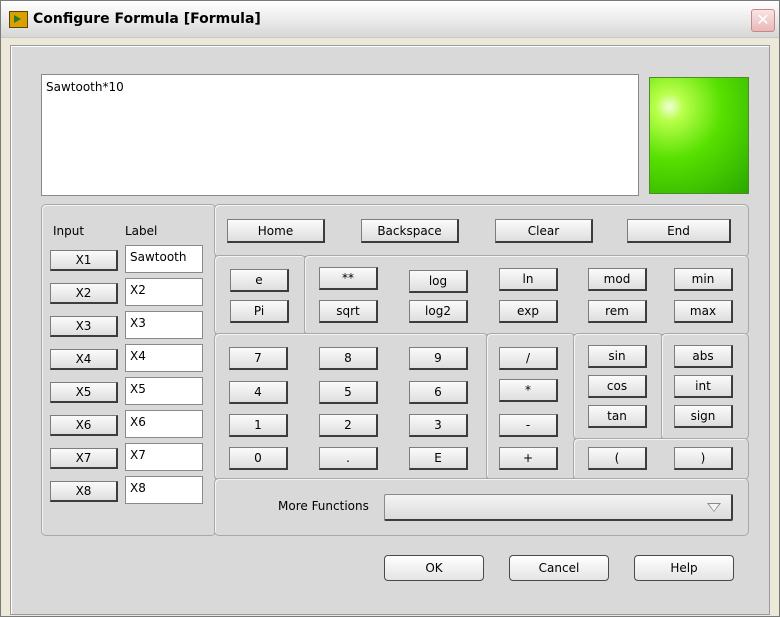 Image resolution: width=780 pixels, height=617 pixels. Describe the element at coordinates (438, 358) in the screenshot. I see `digit-9-button: 9` at that location.